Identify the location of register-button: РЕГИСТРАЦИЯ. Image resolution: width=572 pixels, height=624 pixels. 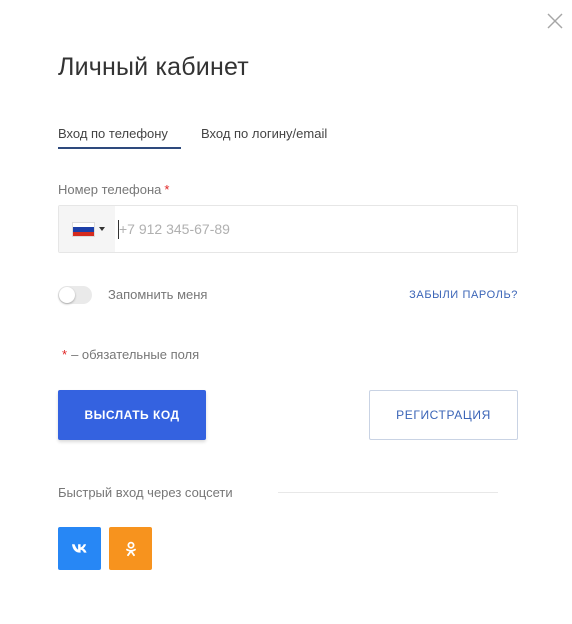
(443, 415).